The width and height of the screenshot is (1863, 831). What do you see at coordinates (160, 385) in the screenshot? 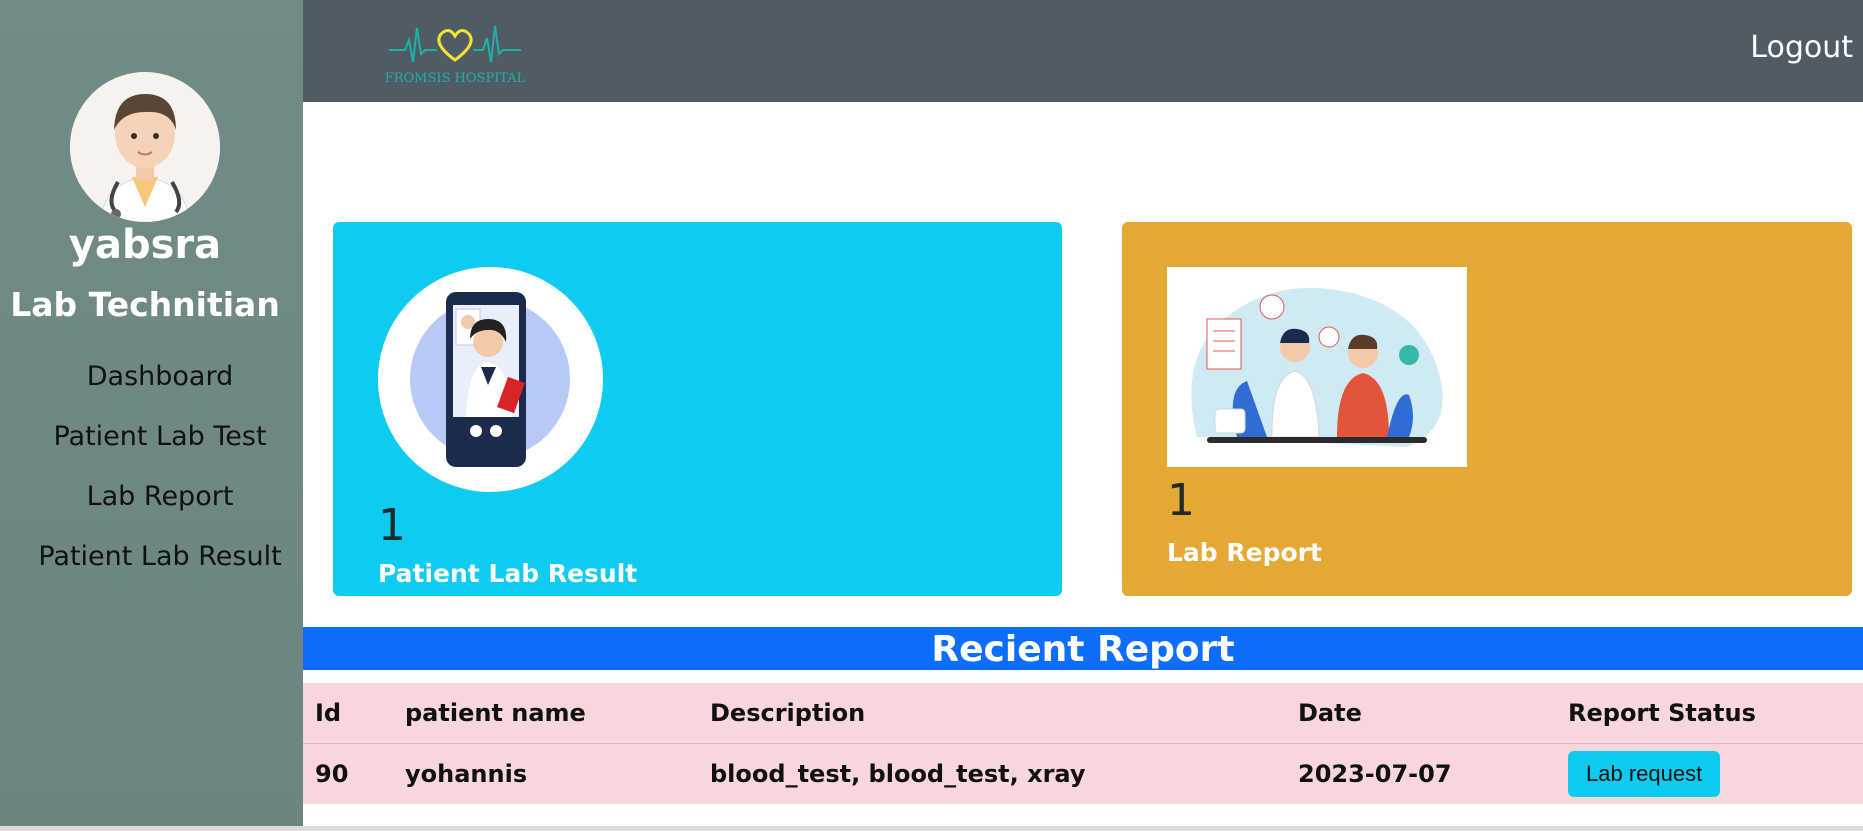
I see `sidebar-item-dashboard: Dashboard` at bounding box center [160, 385].